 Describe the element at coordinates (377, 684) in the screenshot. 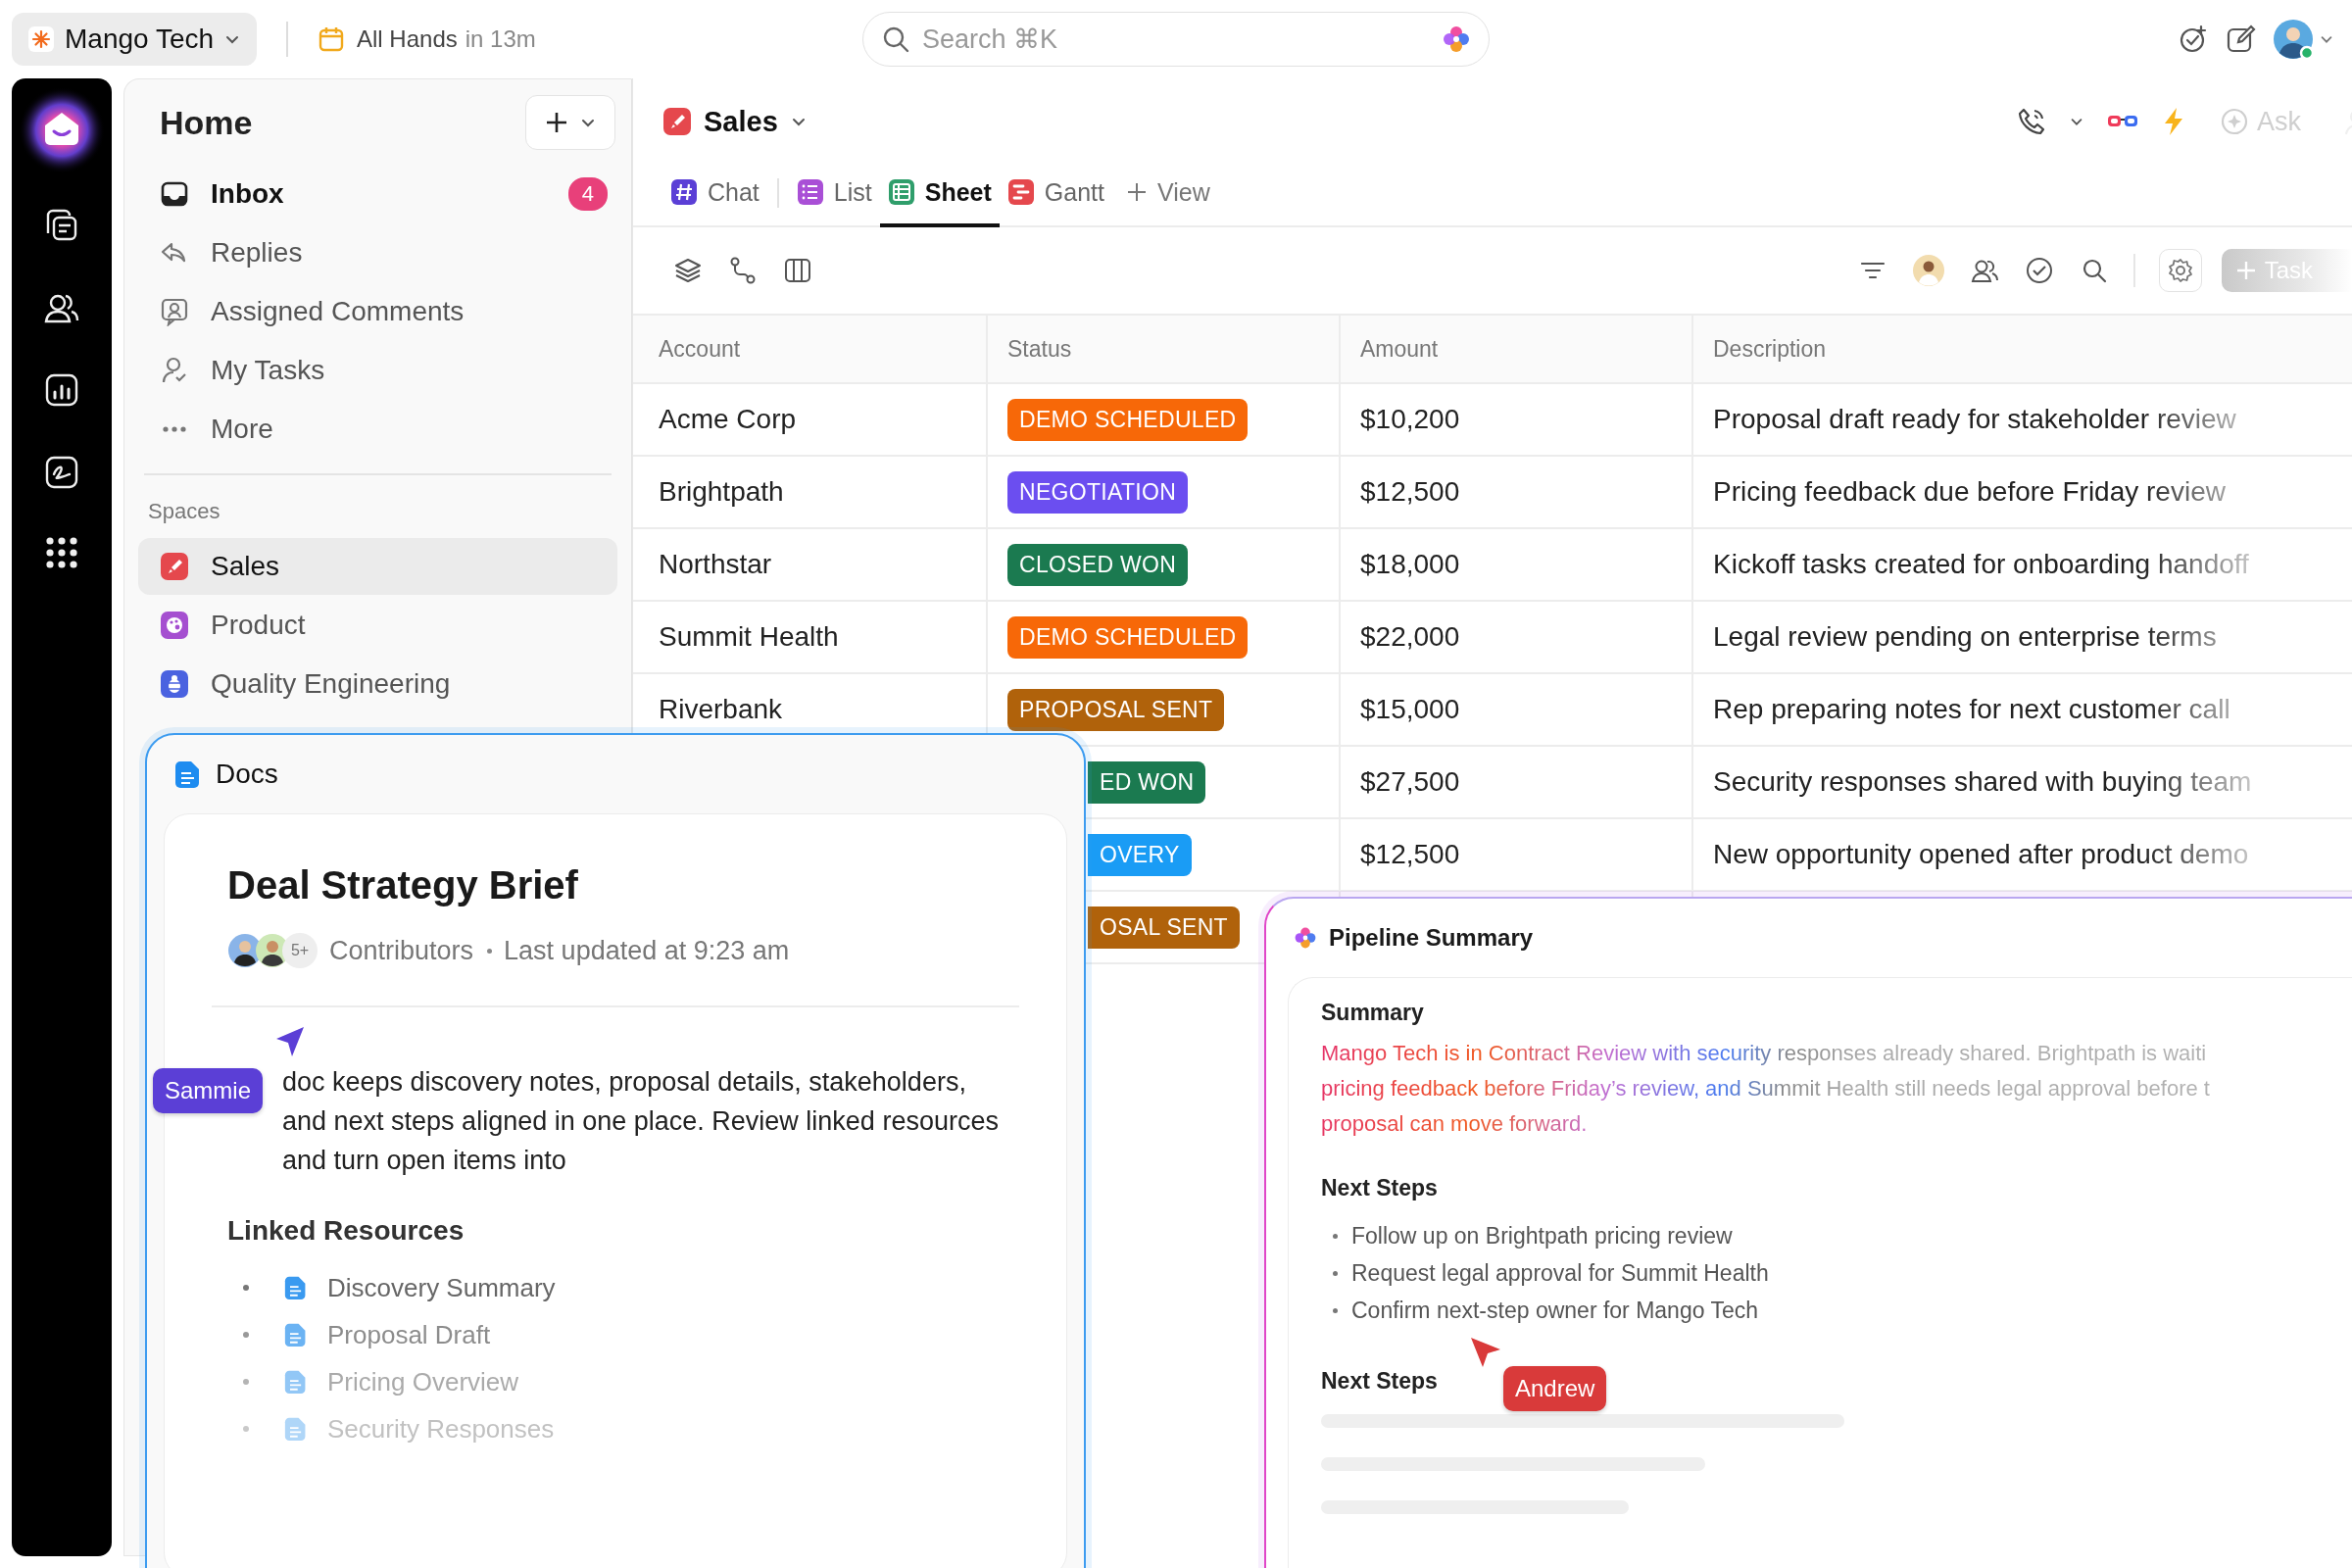

I see `space-item: Quality Engineering` at that location.